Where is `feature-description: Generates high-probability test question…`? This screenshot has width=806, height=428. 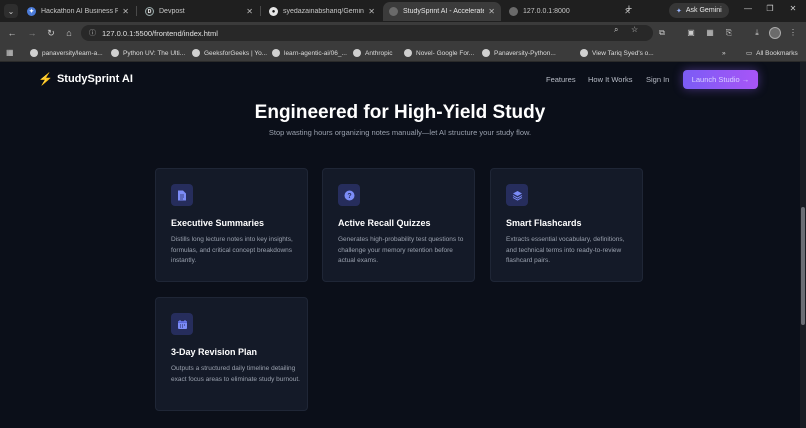
feature-description: Generates high-probability test question… is located at coordinates (401, 250).